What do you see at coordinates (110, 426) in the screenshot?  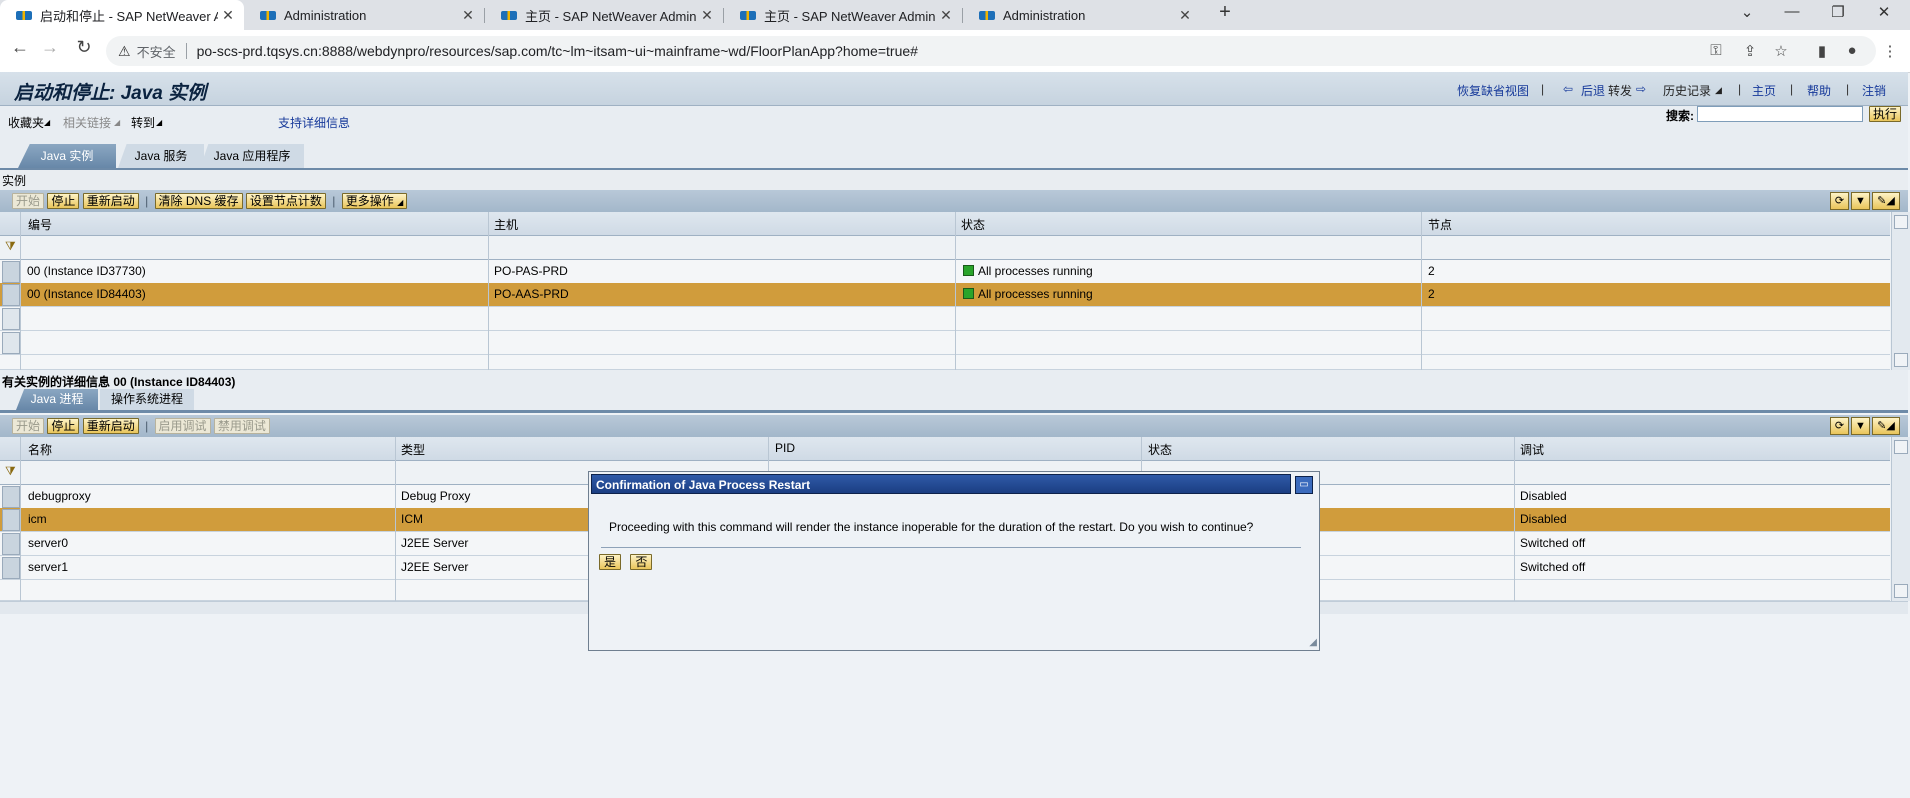 I see `restart-process-button: 重新启动` at bounding box center [110, 426].